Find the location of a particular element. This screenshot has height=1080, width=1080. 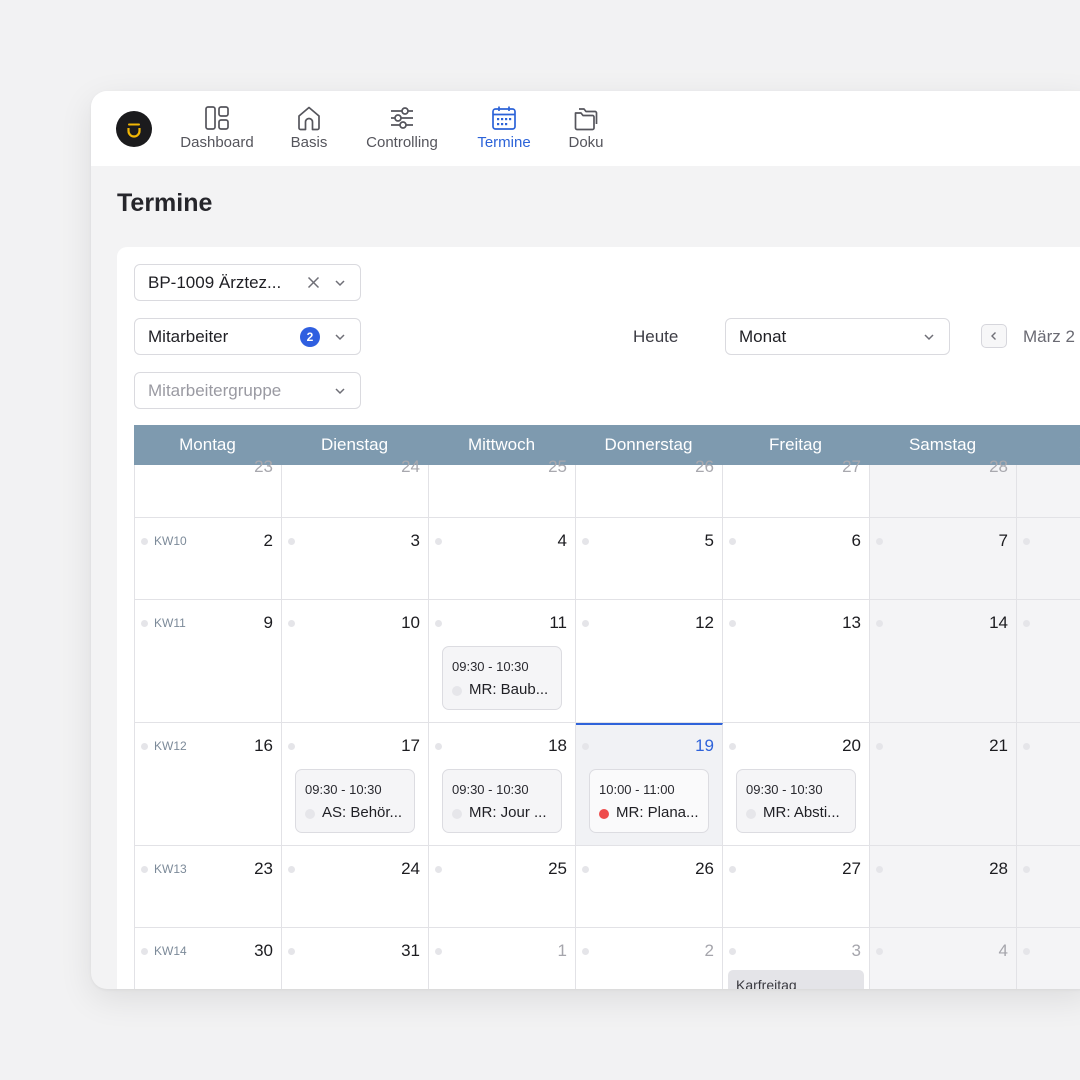

day-cell: KW14 30 is located at coordinates (208, 958).